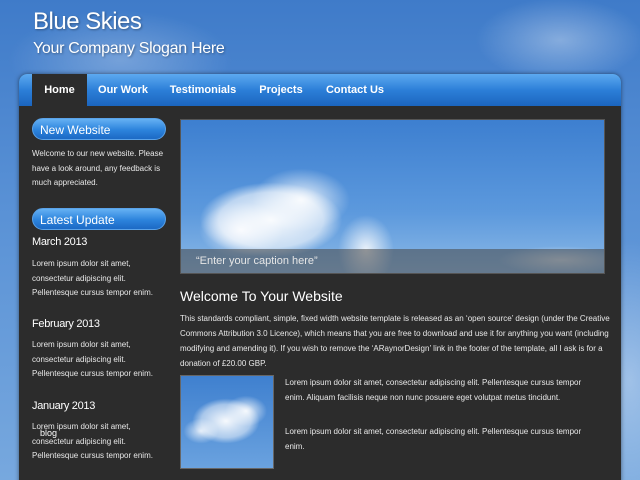 This screenshot has height=480, width=640. Describe the element at coordinates (87, 21) in the screenshot. I see `site-title: Blue Skies` at that location.